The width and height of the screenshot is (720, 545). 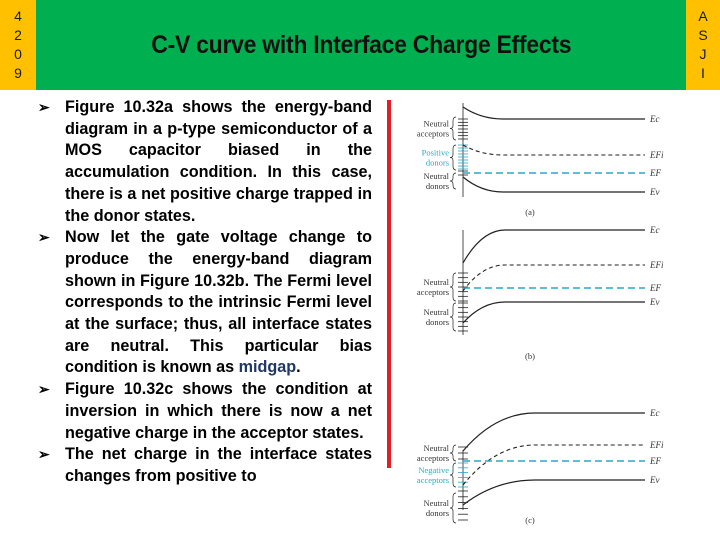 I want to click on accent-divider, so click(x=389, y=284).